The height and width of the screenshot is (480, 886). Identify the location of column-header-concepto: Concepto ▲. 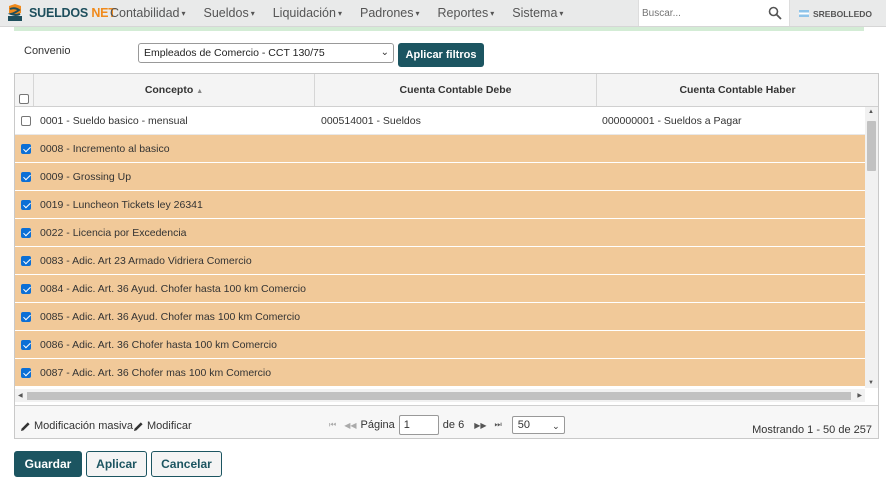
(174, 90).